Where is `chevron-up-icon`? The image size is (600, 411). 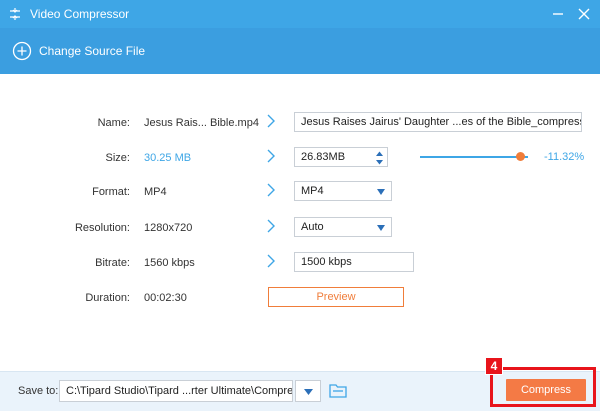 chevron-up-icon is located at coordinates (379, 153).